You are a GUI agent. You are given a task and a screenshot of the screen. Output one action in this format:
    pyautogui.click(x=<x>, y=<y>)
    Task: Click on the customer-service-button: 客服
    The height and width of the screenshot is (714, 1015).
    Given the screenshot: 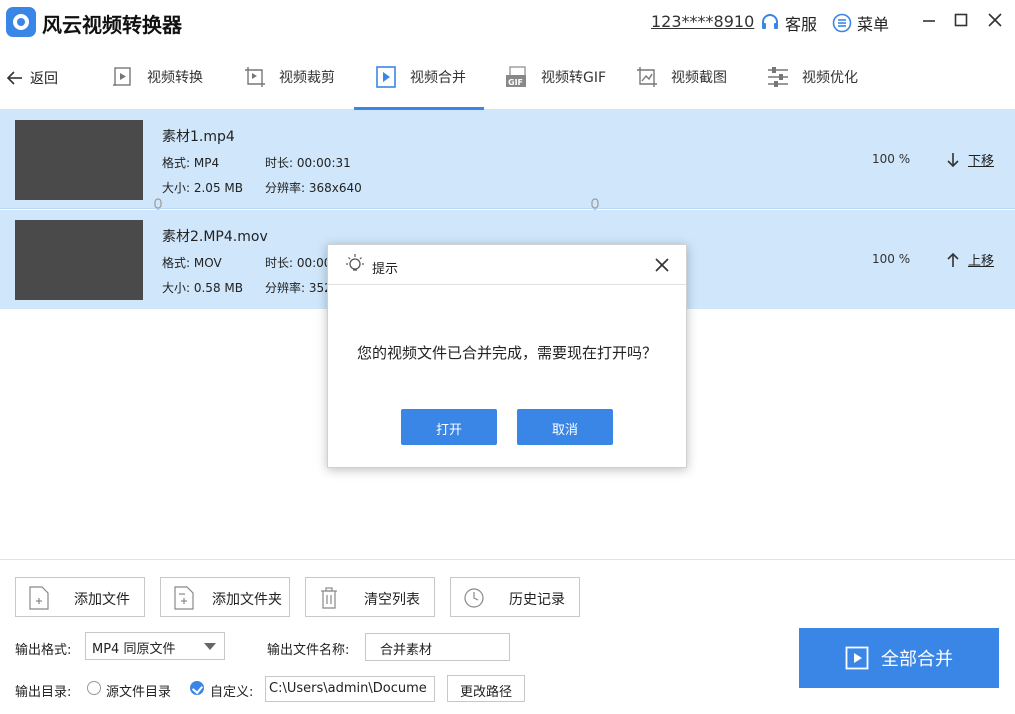 What is the action you would take?
    pyautogui.click(x=788, y=23)
    